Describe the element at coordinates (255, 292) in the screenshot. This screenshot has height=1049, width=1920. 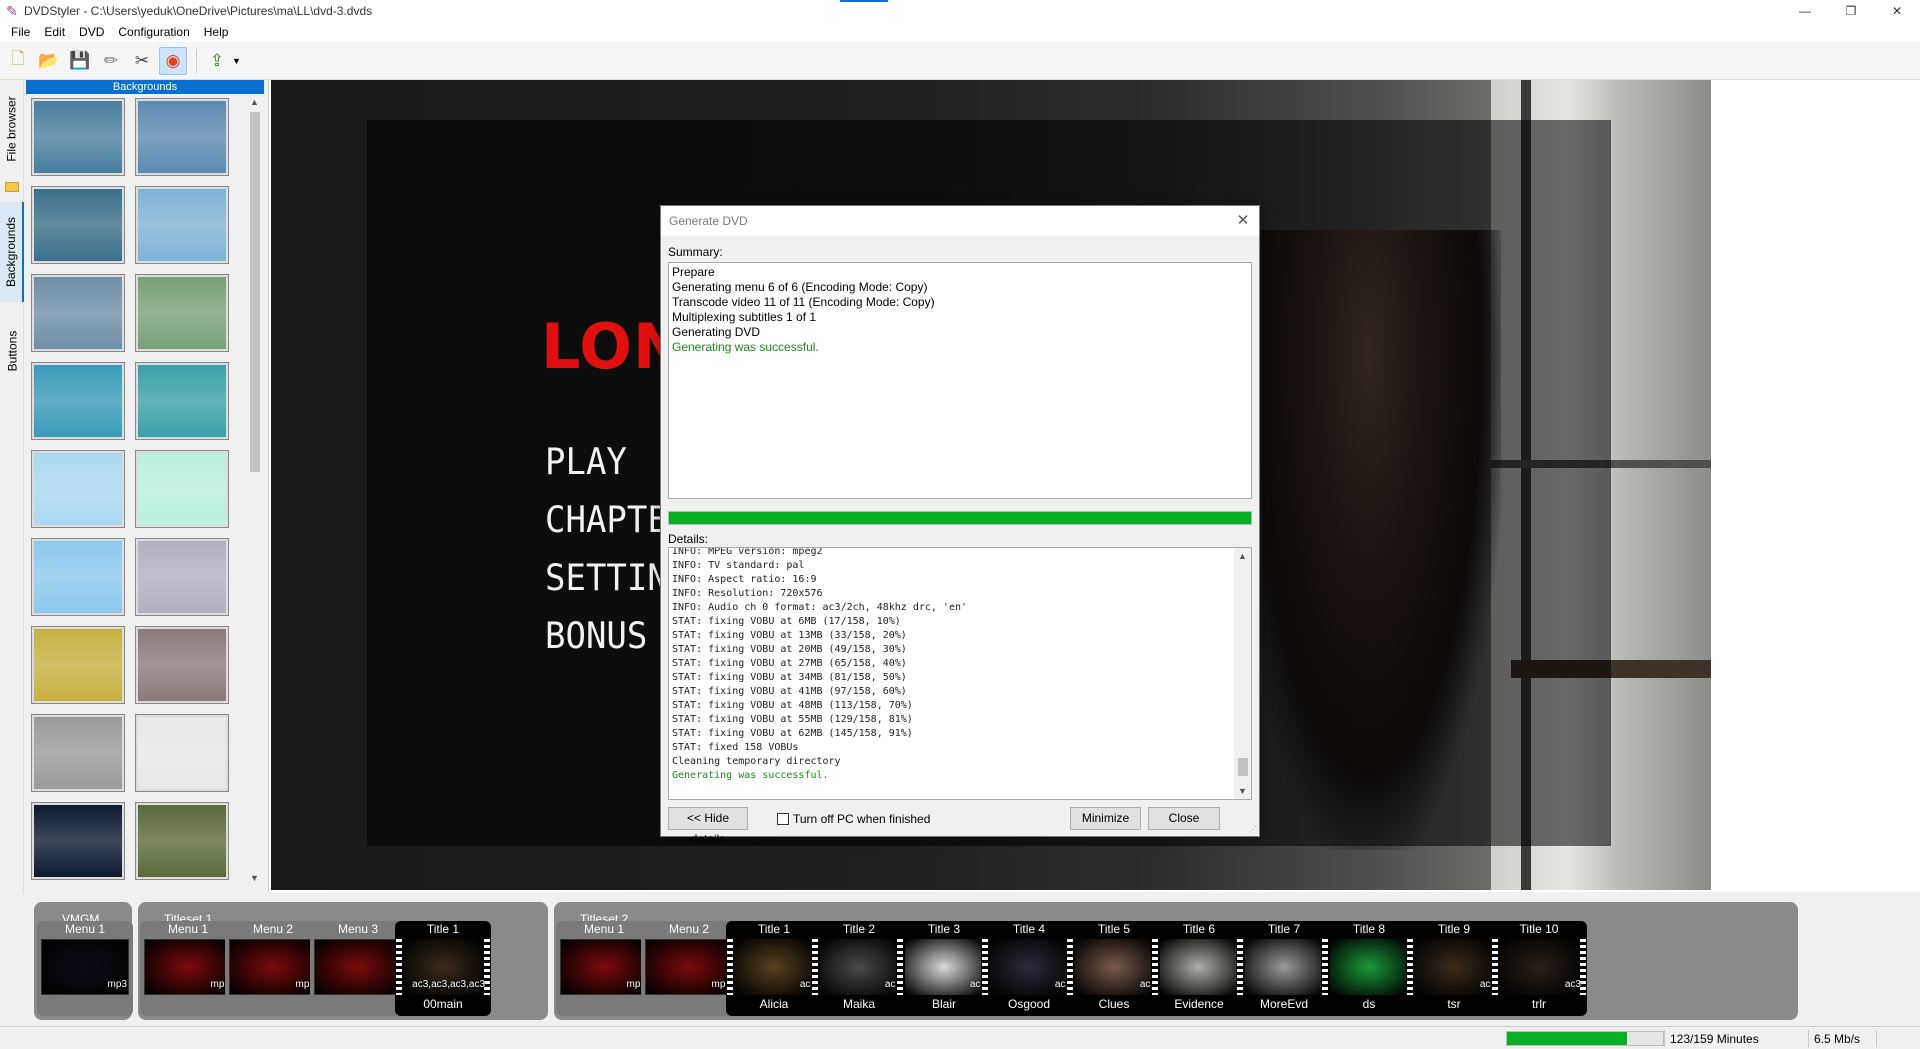
I see `scrollbar-thumb` at that location.